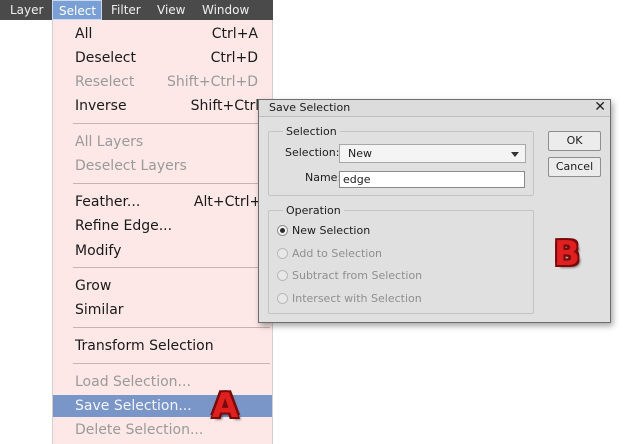  I want to click on close-icon: ✕, so click(600, 107).